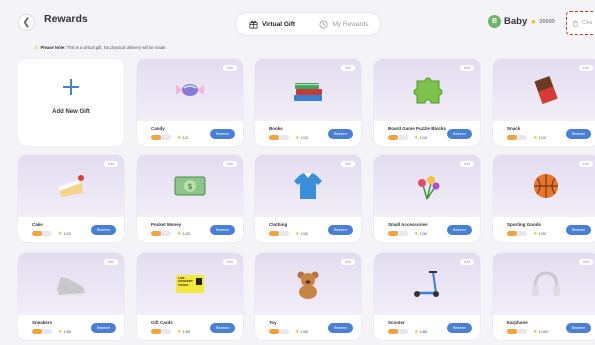  What do you see at coordinates (420, 332) in the screenshot?
I see `gift-price: ★1/80` at bounding box center [420, 332].